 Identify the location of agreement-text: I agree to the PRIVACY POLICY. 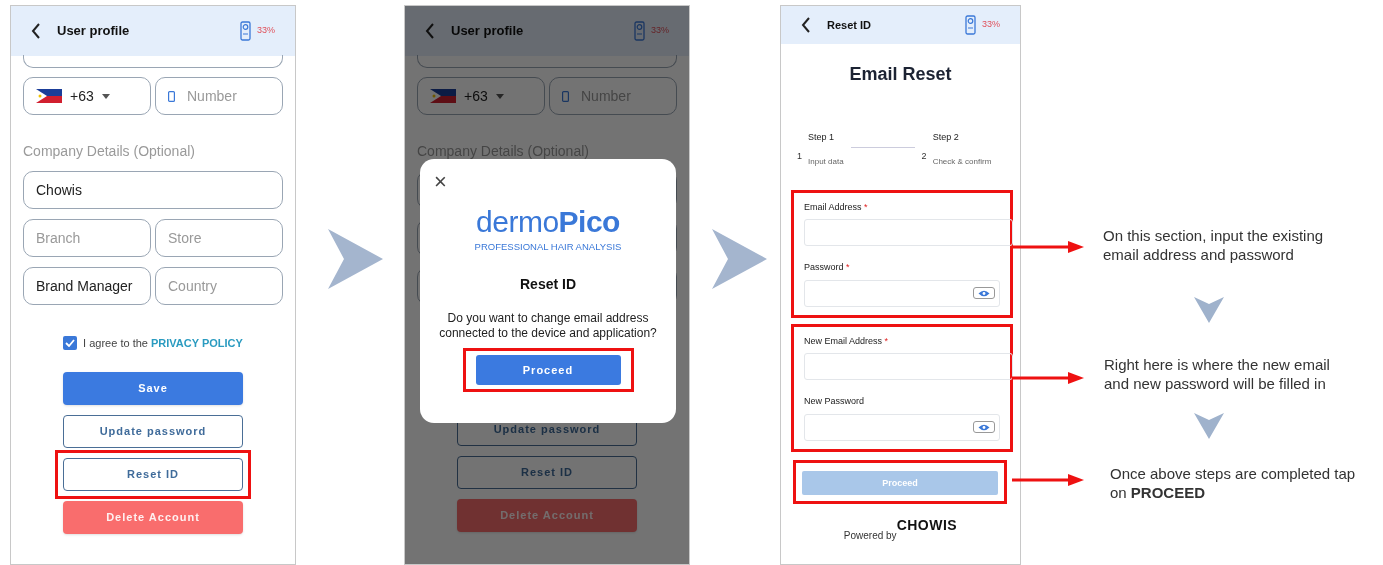
(163, 343).